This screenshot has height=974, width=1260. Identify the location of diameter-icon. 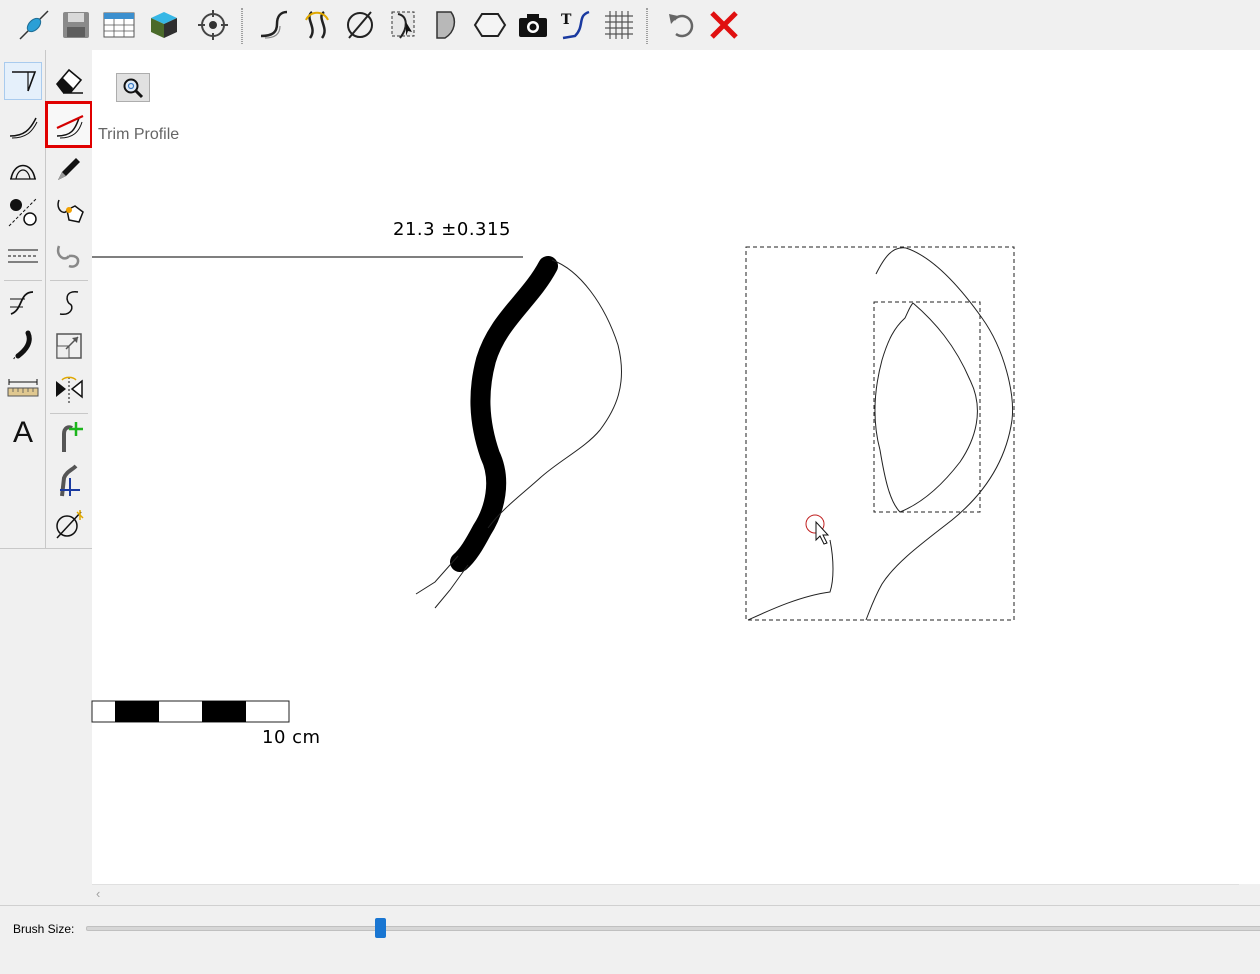
(360, 25).